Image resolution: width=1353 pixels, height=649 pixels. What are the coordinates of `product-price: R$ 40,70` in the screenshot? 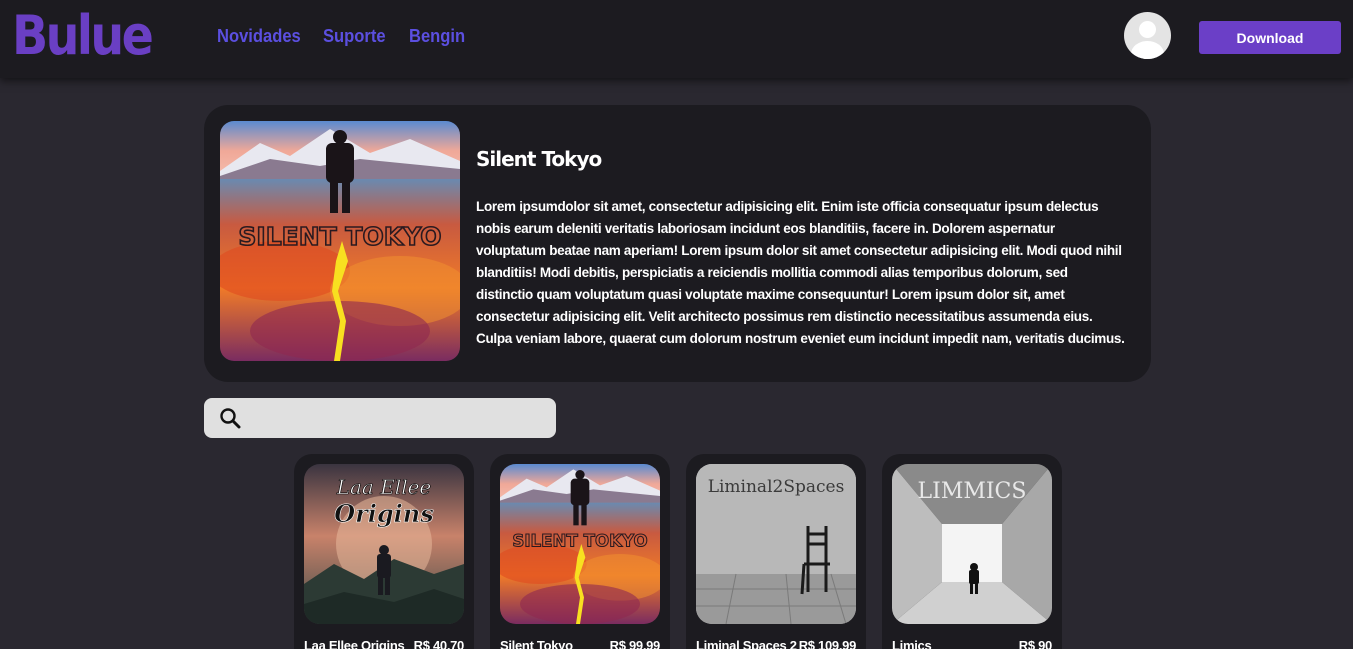 It's located at (439, 643).